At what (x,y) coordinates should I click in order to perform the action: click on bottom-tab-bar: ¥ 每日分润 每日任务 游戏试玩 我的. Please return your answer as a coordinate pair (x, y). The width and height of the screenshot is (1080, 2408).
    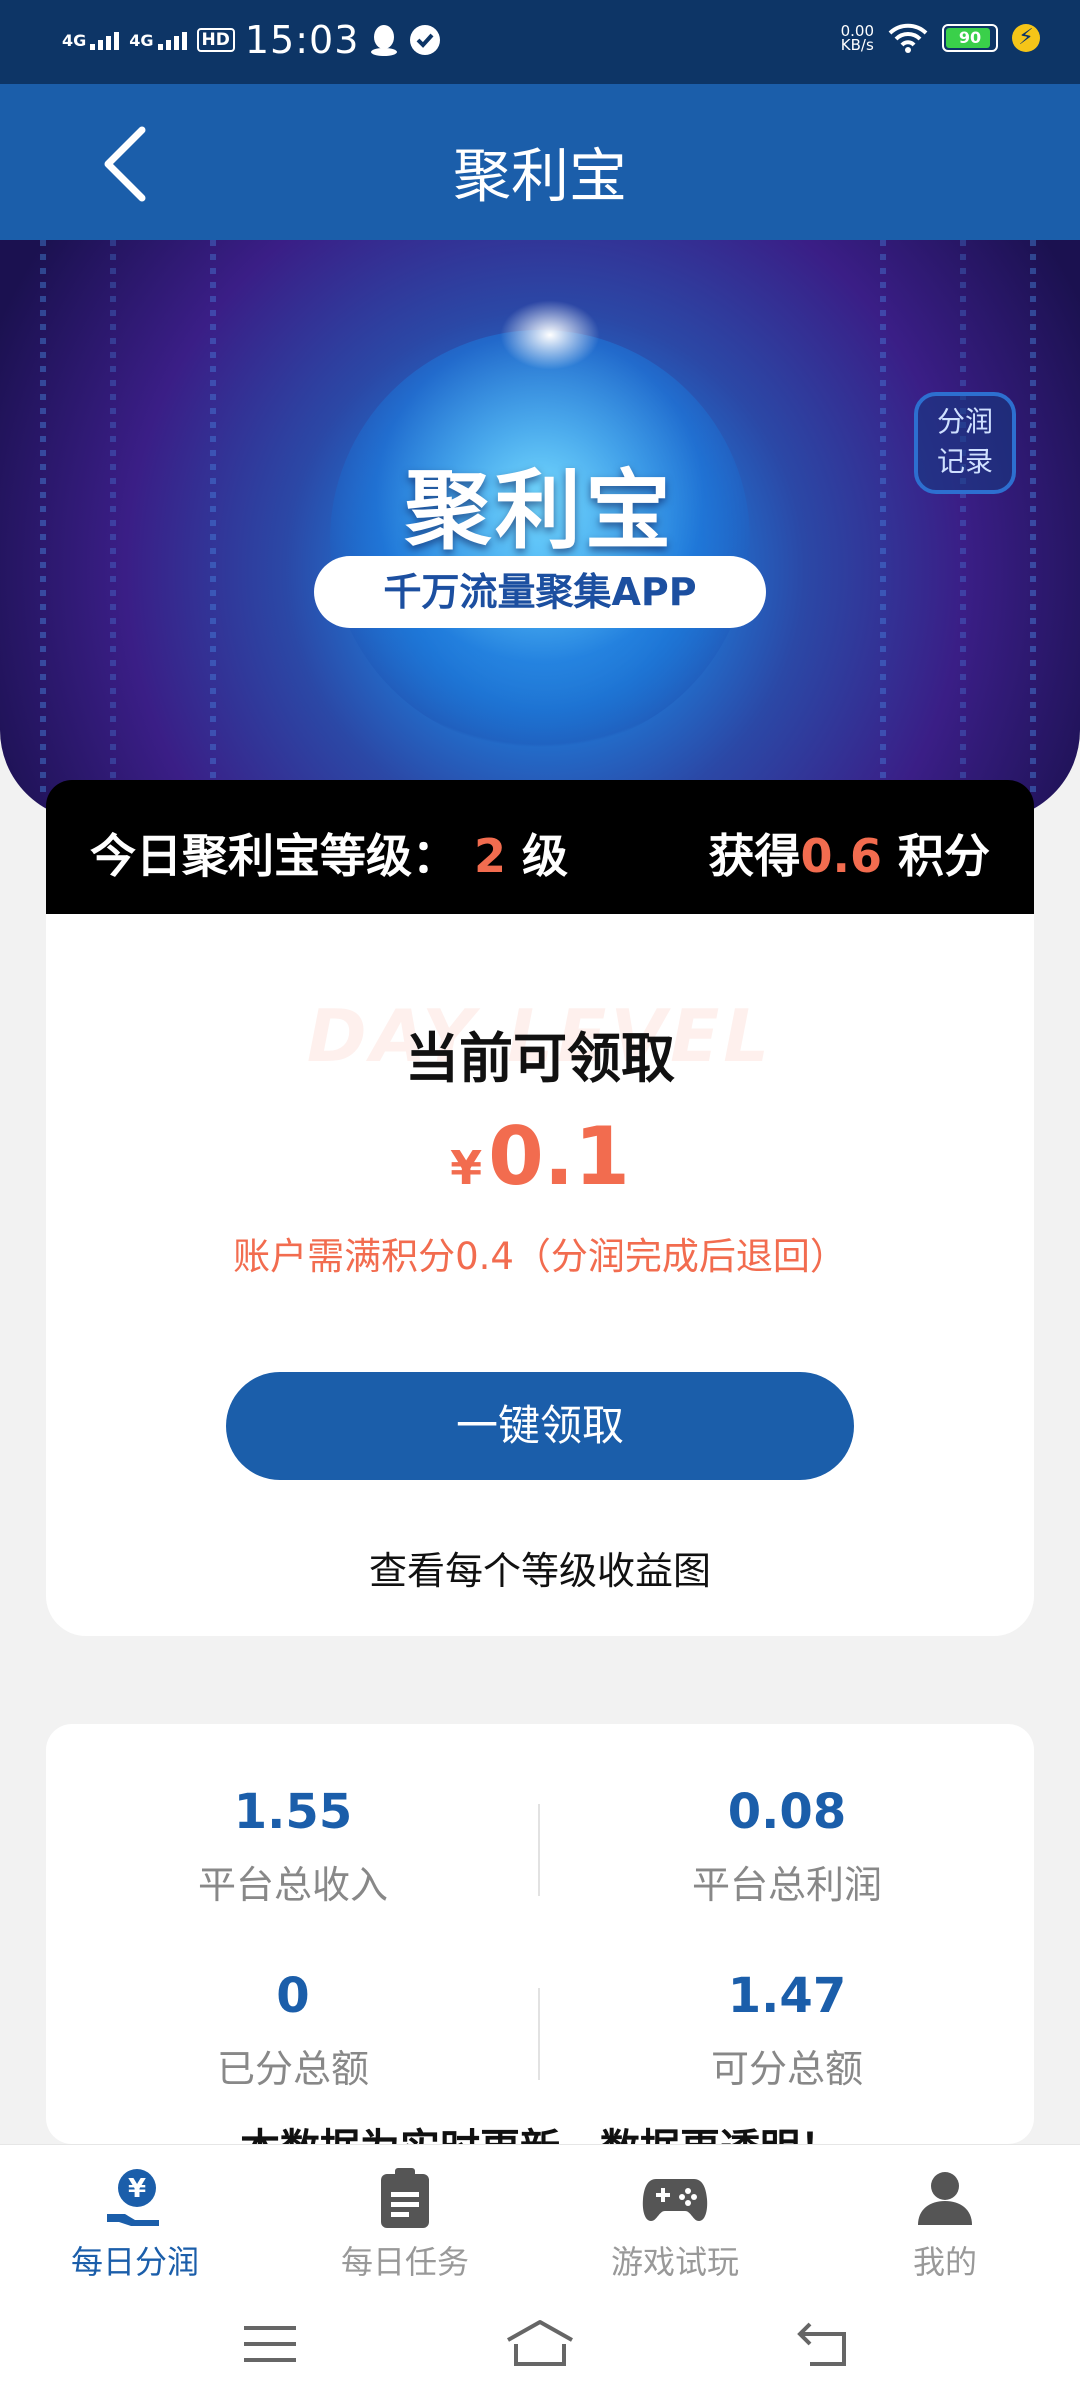
    Looking at the image, I should click on (540, 2212).